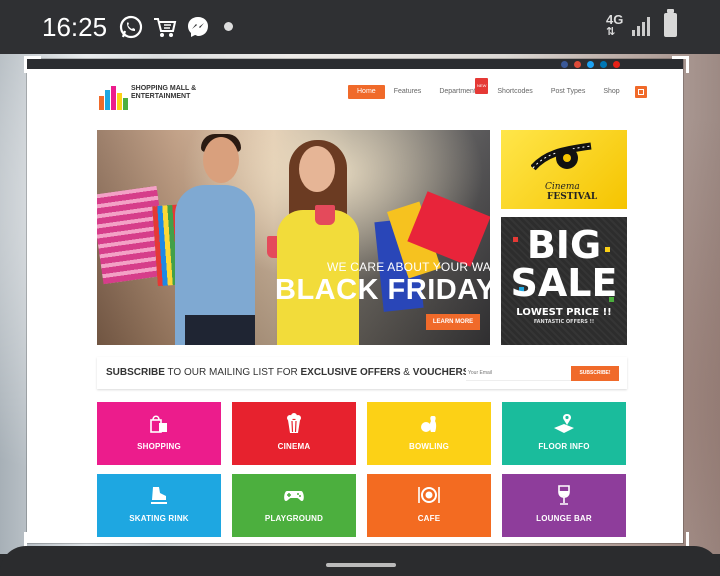 The image size is (720, 576). What do you see at coordinates (159, 505) in the screenshot?
I see `tile-skating-rink: SKATING RINK` at bounding box center [159, 505].